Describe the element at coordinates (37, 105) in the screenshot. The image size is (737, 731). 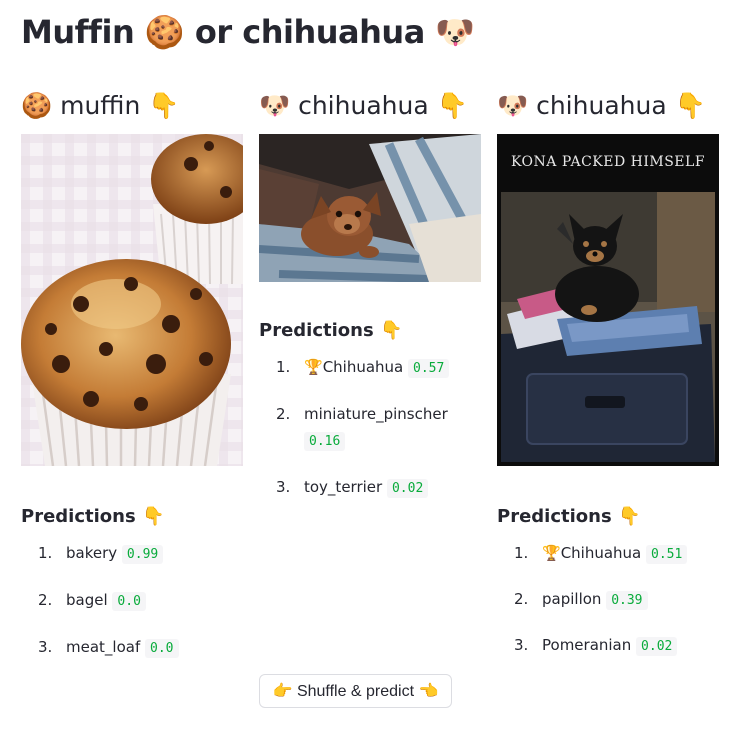
I see `cookie-emoji-icon: 🍪` at that location.